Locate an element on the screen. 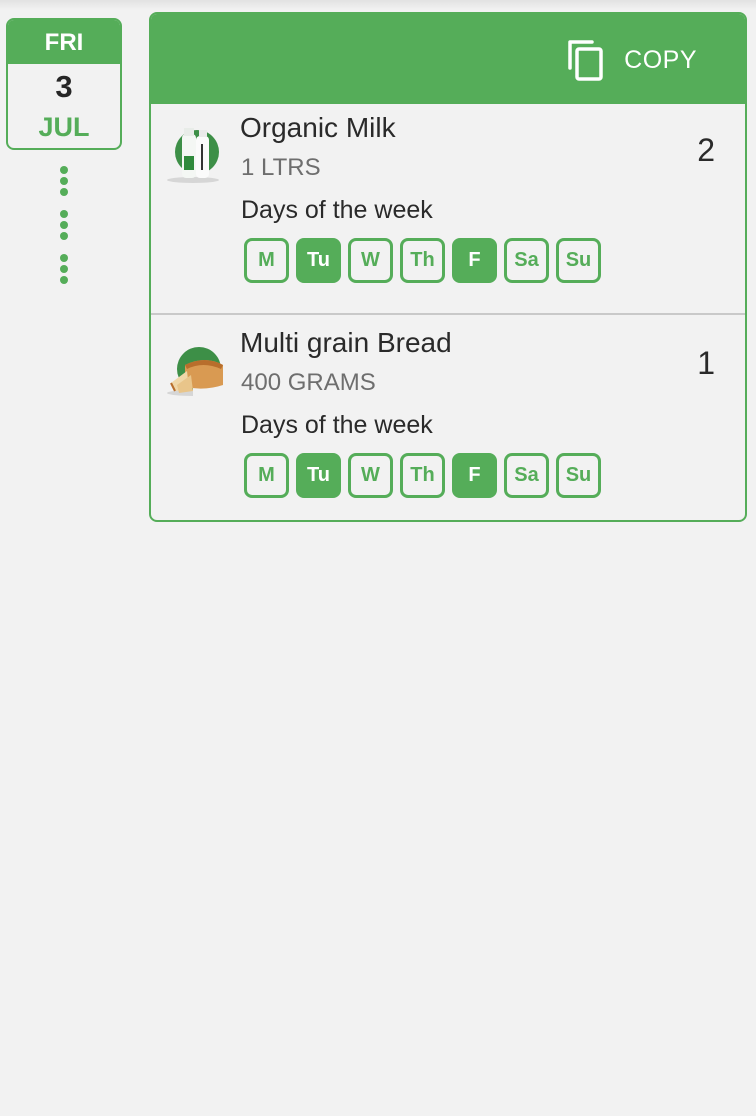 The image size is (756, 1116). product-quantity: 1 is located at coordinates (706, 363).